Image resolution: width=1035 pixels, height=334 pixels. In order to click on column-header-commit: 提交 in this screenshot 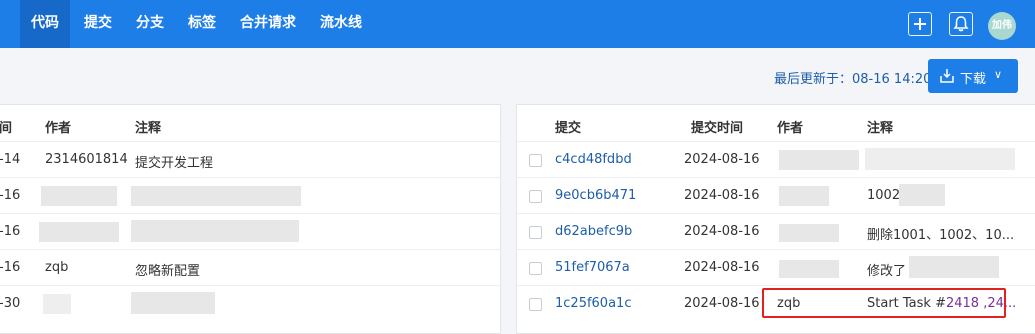, I will do `click(568, 128)`.